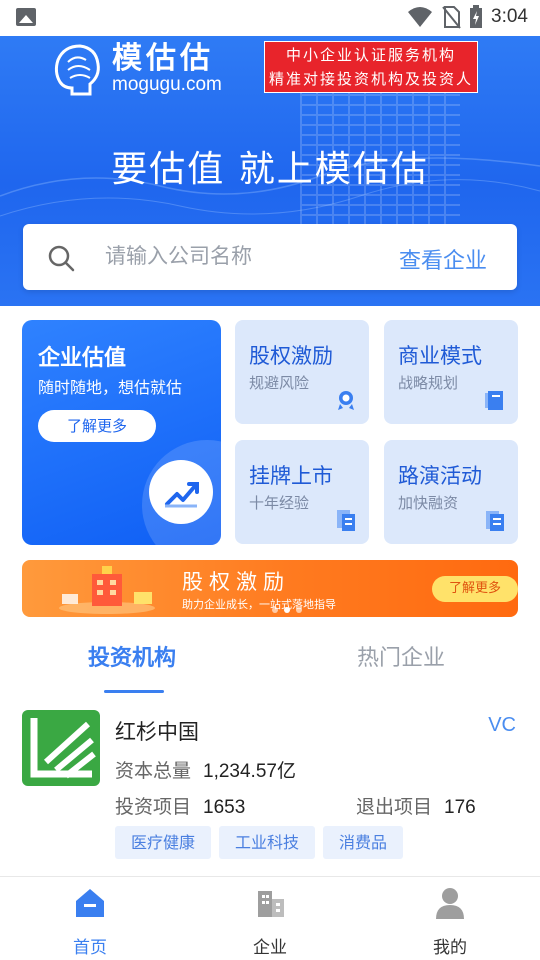 The image size is (540, 960). What do you see at coordinates (509, 16) in the screenshot?
I see `status-time: 3:04` at bounding box center [509, 16].